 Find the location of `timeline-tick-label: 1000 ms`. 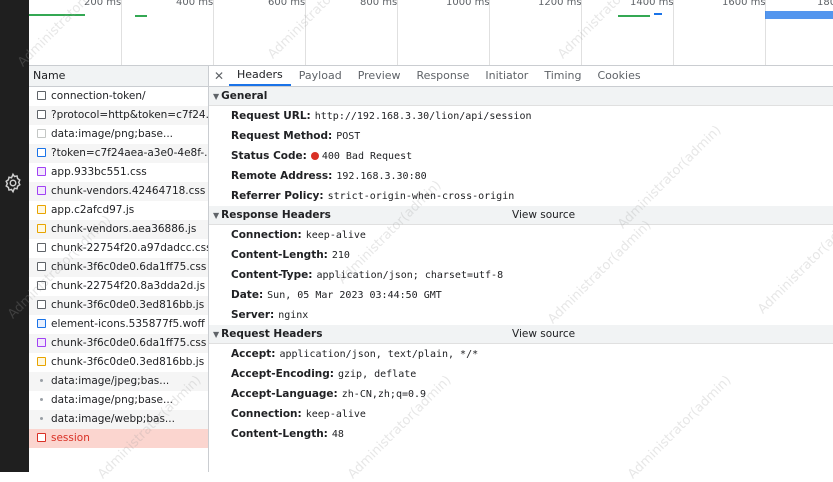

timeline-tick-label: 1000 ms is located at coordinates (468, 4).